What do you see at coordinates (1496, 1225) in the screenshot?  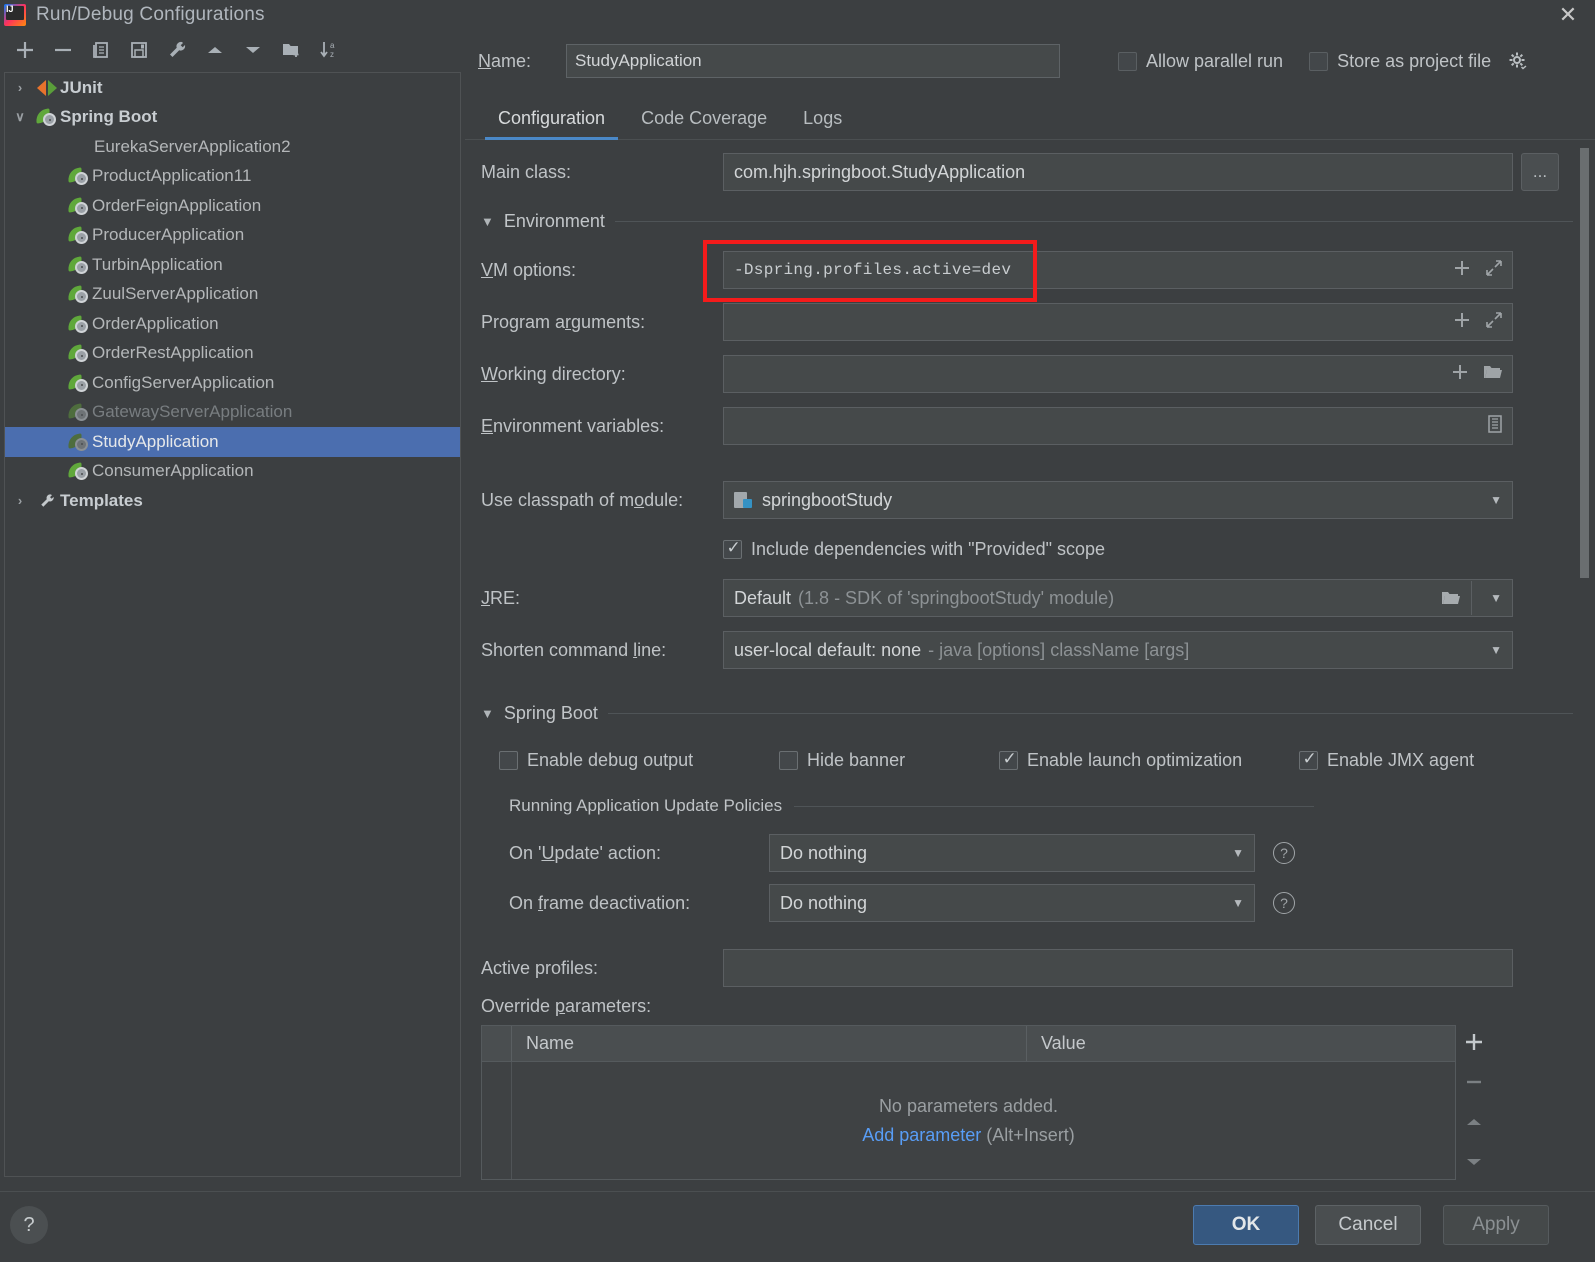 I see `apply-button: Apply` at bounding box center [1496, 1225].